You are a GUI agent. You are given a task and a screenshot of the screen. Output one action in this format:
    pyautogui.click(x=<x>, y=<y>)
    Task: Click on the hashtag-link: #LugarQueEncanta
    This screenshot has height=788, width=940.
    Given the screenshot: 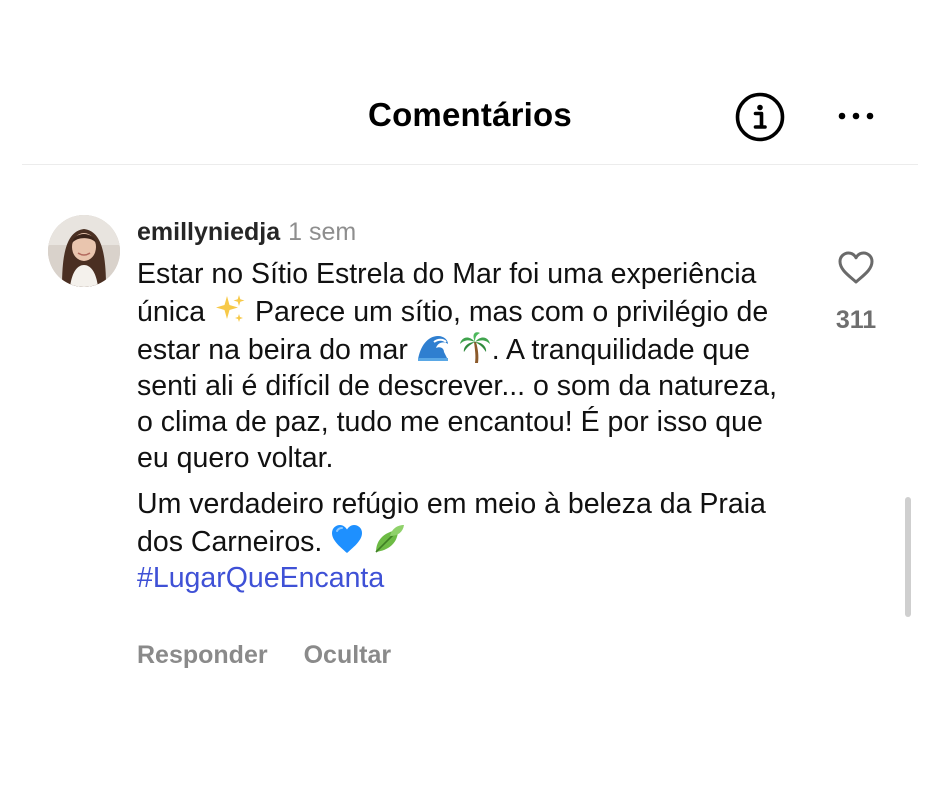 What is the action you would take?
    pyautogui.click(x=467, y=578)
    